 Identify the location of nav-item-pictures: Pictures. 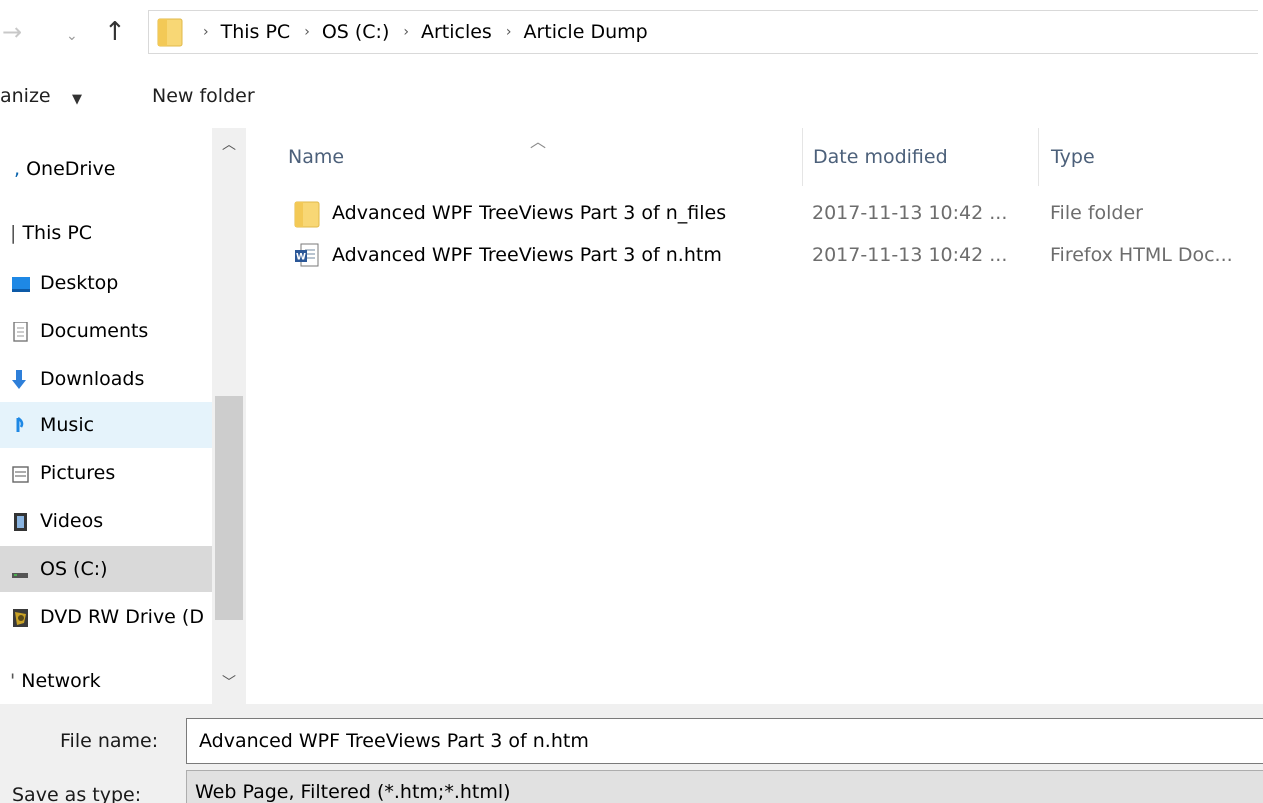
(106, 473).